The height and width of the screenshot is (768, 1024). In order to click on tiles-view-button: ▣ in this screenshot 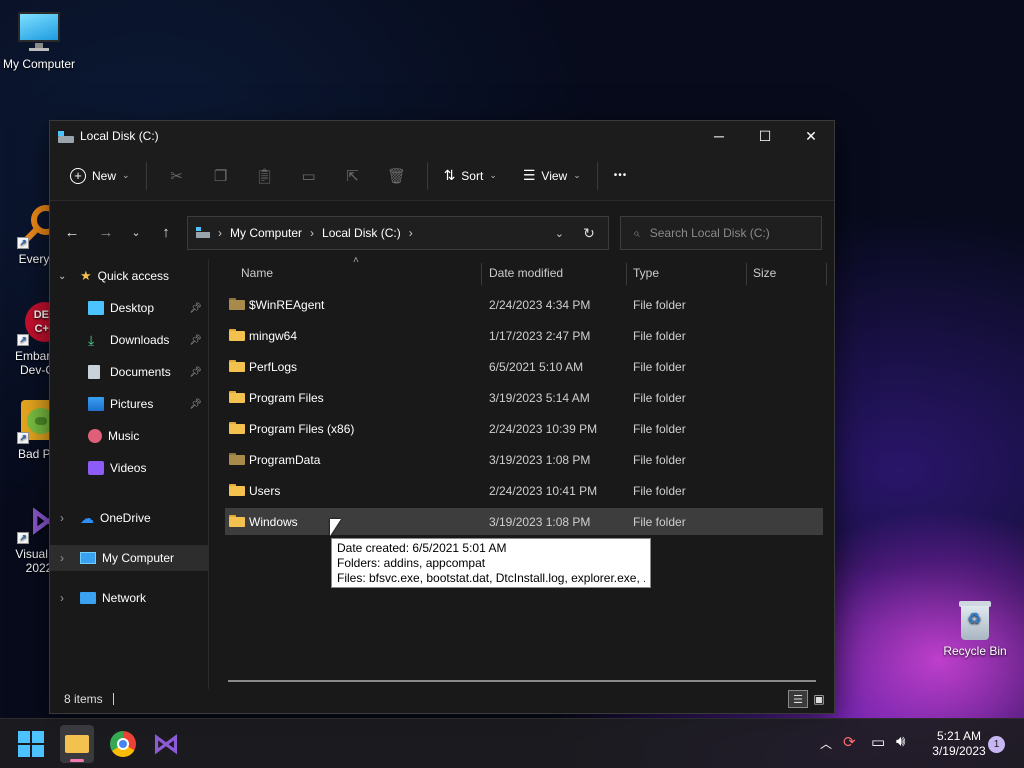, I will do `click(819, 699)`.